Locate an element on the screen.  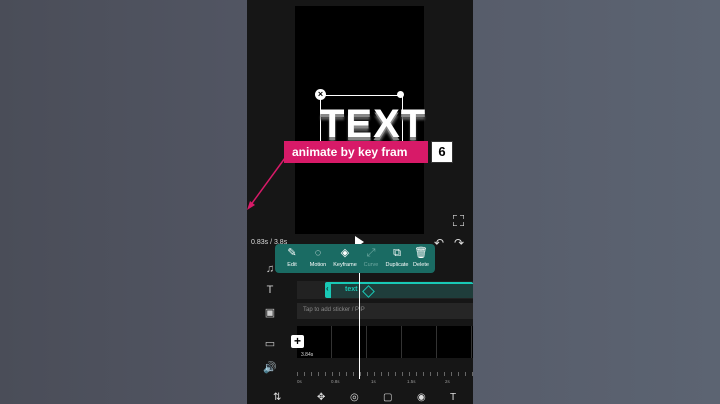
keyframe-diamond-icon is located at coordinates (368, 291).